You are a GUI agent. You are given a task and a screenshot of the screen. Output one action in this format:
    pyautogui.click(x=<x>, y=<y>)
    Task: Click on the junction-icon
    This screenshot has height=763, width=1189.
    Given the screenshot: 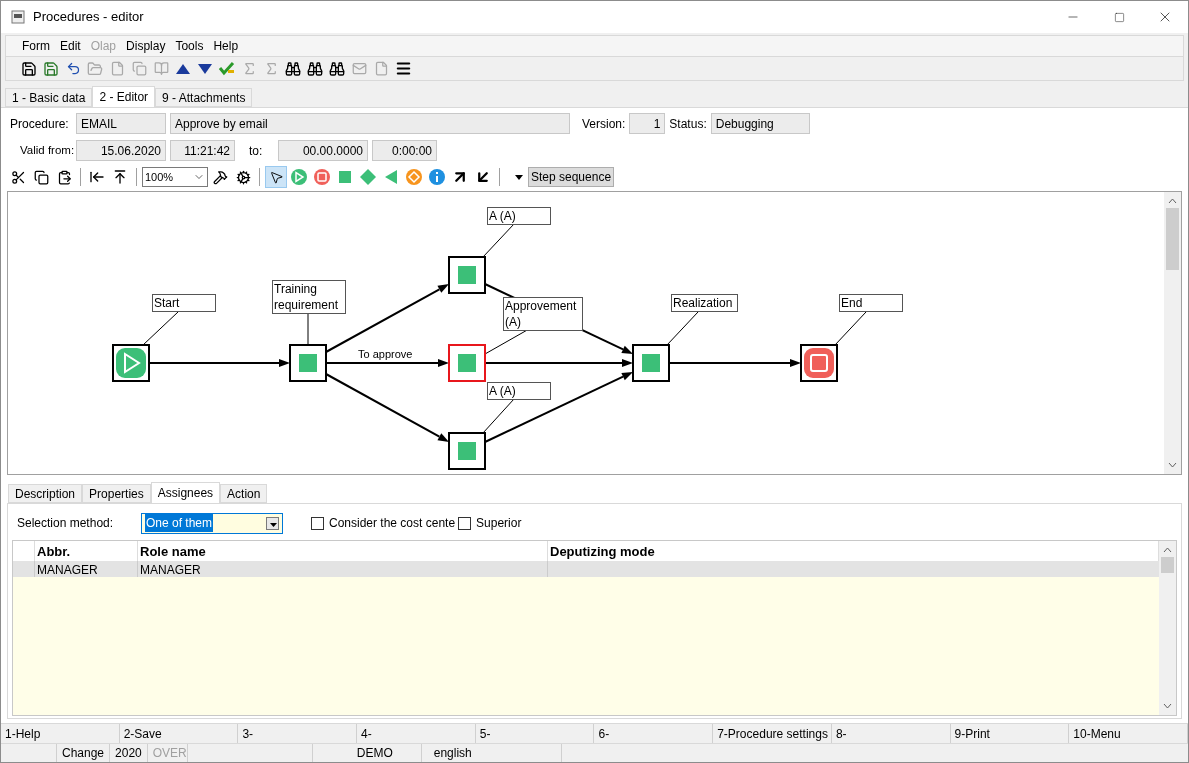 What is the action you would take?
    pyautogui.click(x=414, y=177)
    